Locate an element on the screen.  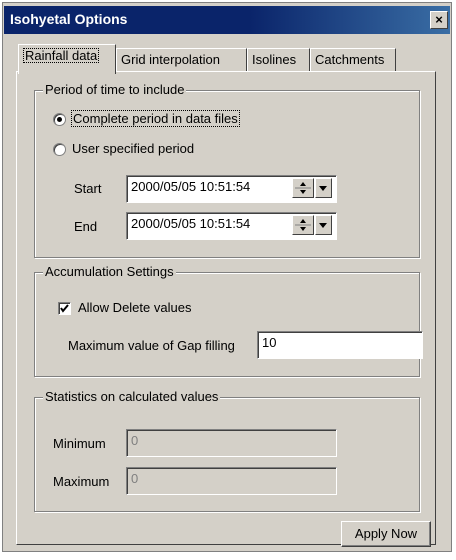
tab-label: Isolines is located at coordinates (274, 59).